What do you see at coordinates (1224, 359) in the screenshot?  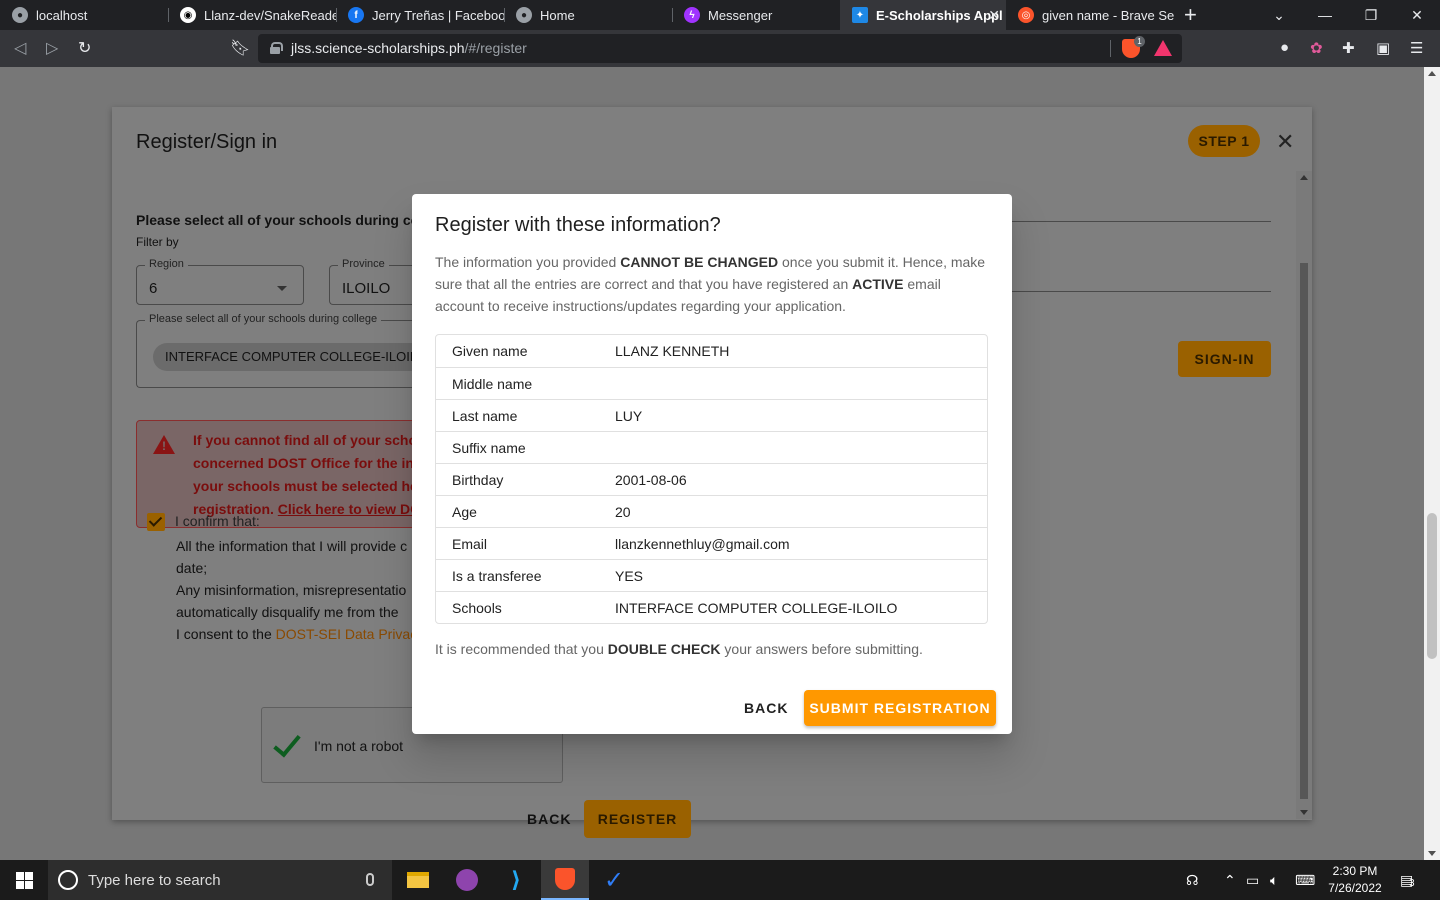 I see `sign-in-button: SIGN-IN` at bounding box center [1224, 359].